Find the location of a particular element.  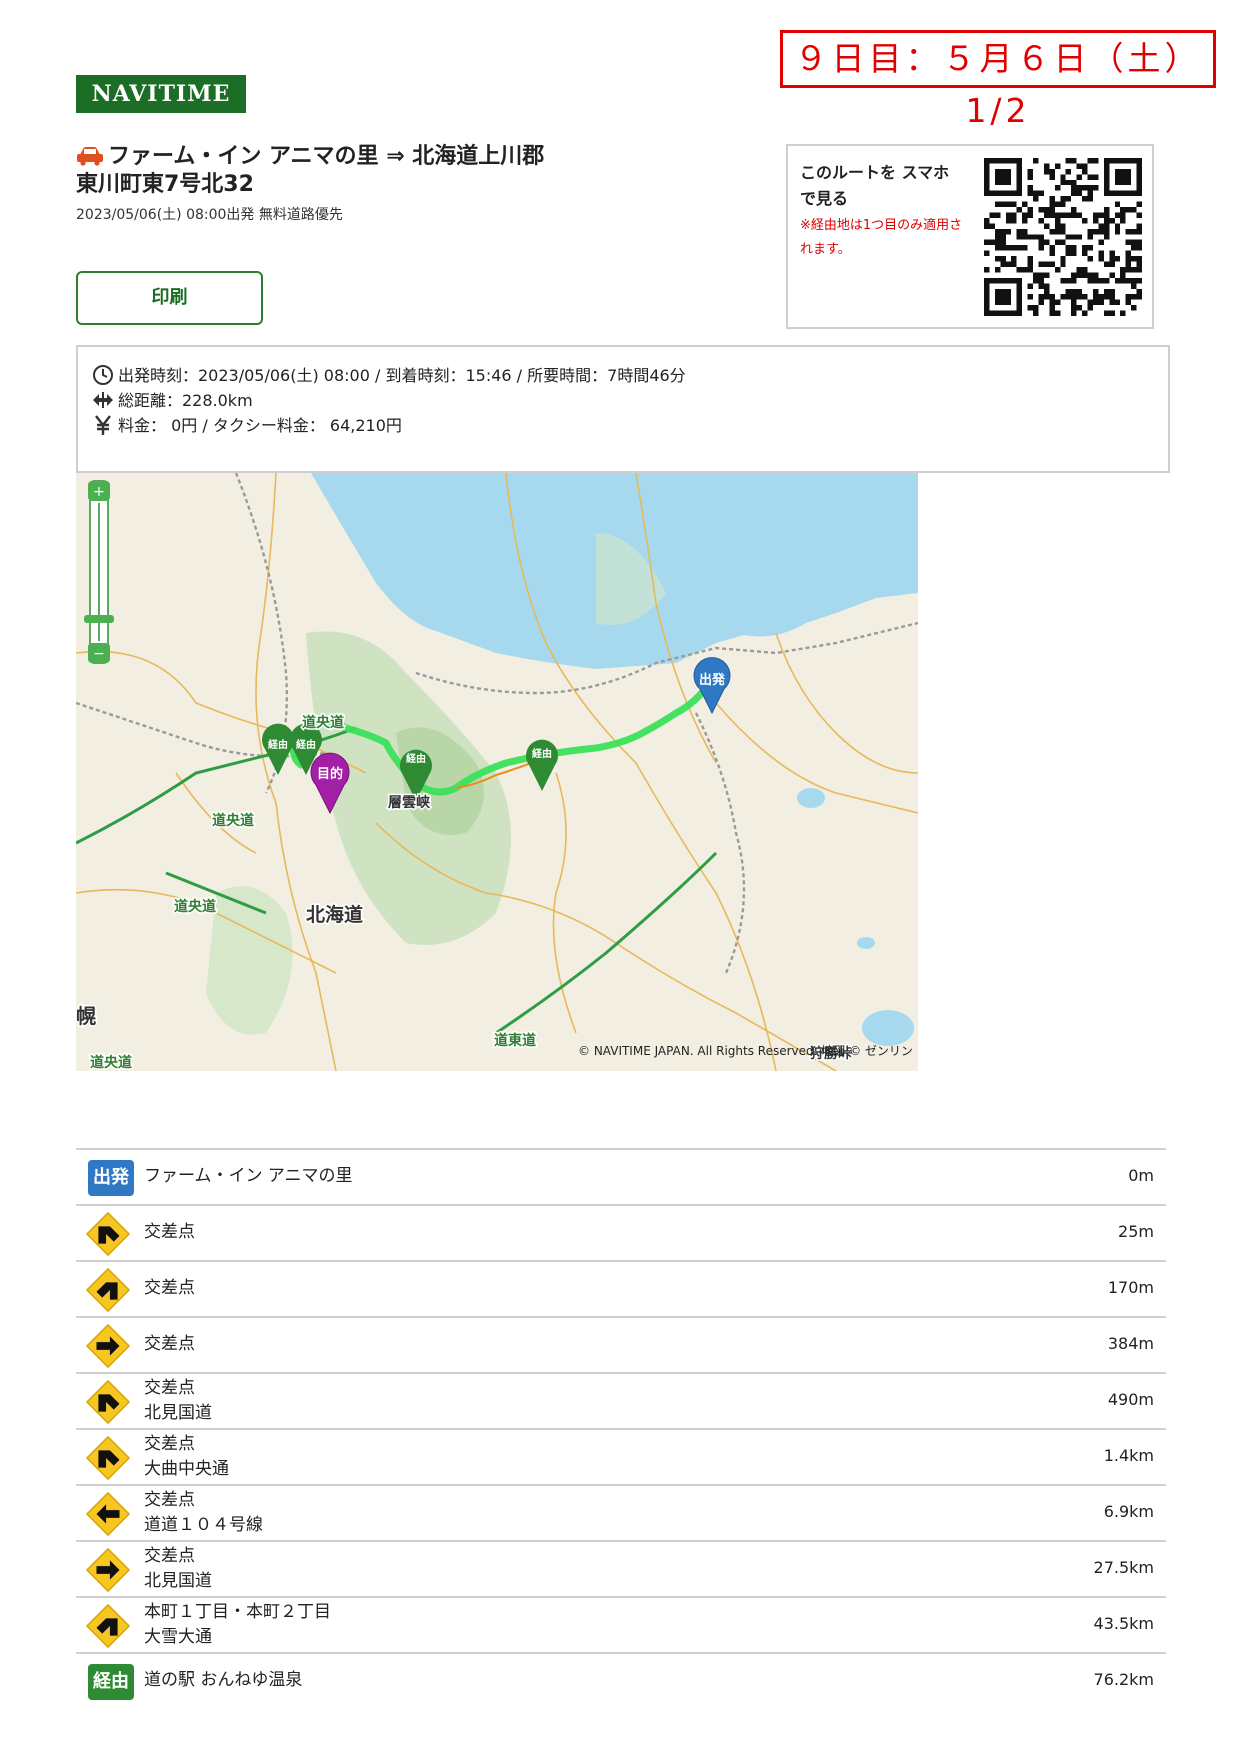

route-step-distance: 490m is located at coordinates (1130, 1399).